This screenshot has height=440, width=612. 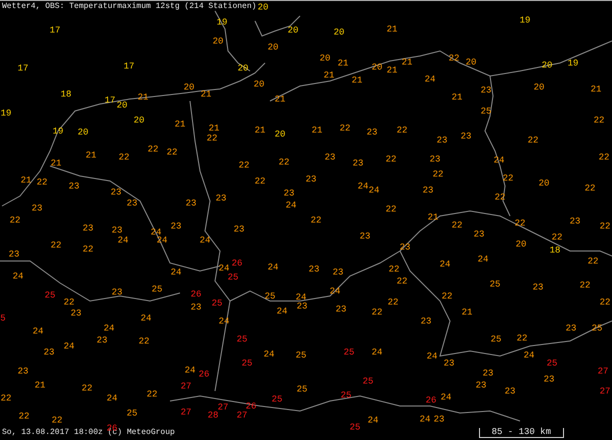 What do you see at coordinates (555, 251) in the screenshot?
I see `temperature-value: 18` at bounding box center [555, 251].